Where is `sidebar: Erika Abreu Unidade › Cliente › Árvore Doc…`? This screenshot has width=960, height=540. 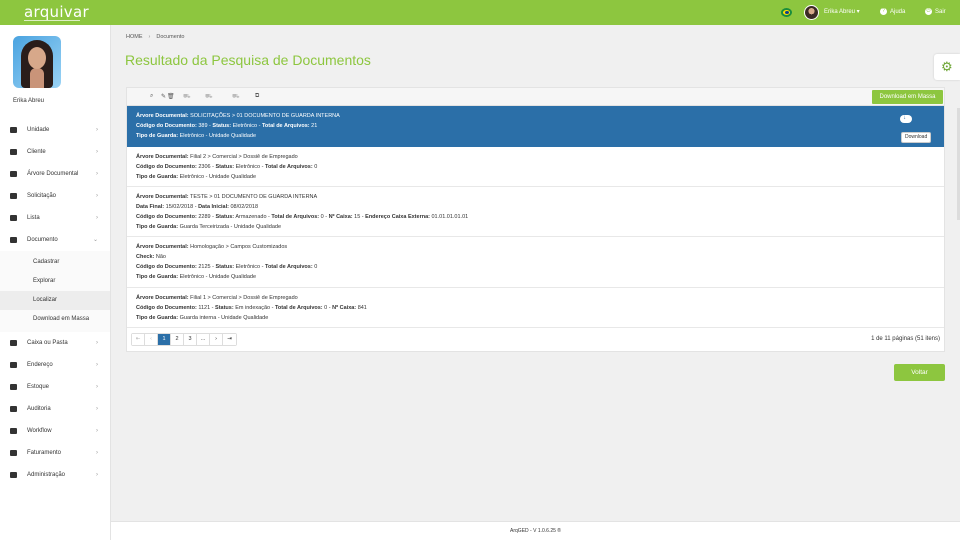 sidebar: Erika Abreu Unidade › Cliente › Árvore Doc… is located at coordinates (55, 282).